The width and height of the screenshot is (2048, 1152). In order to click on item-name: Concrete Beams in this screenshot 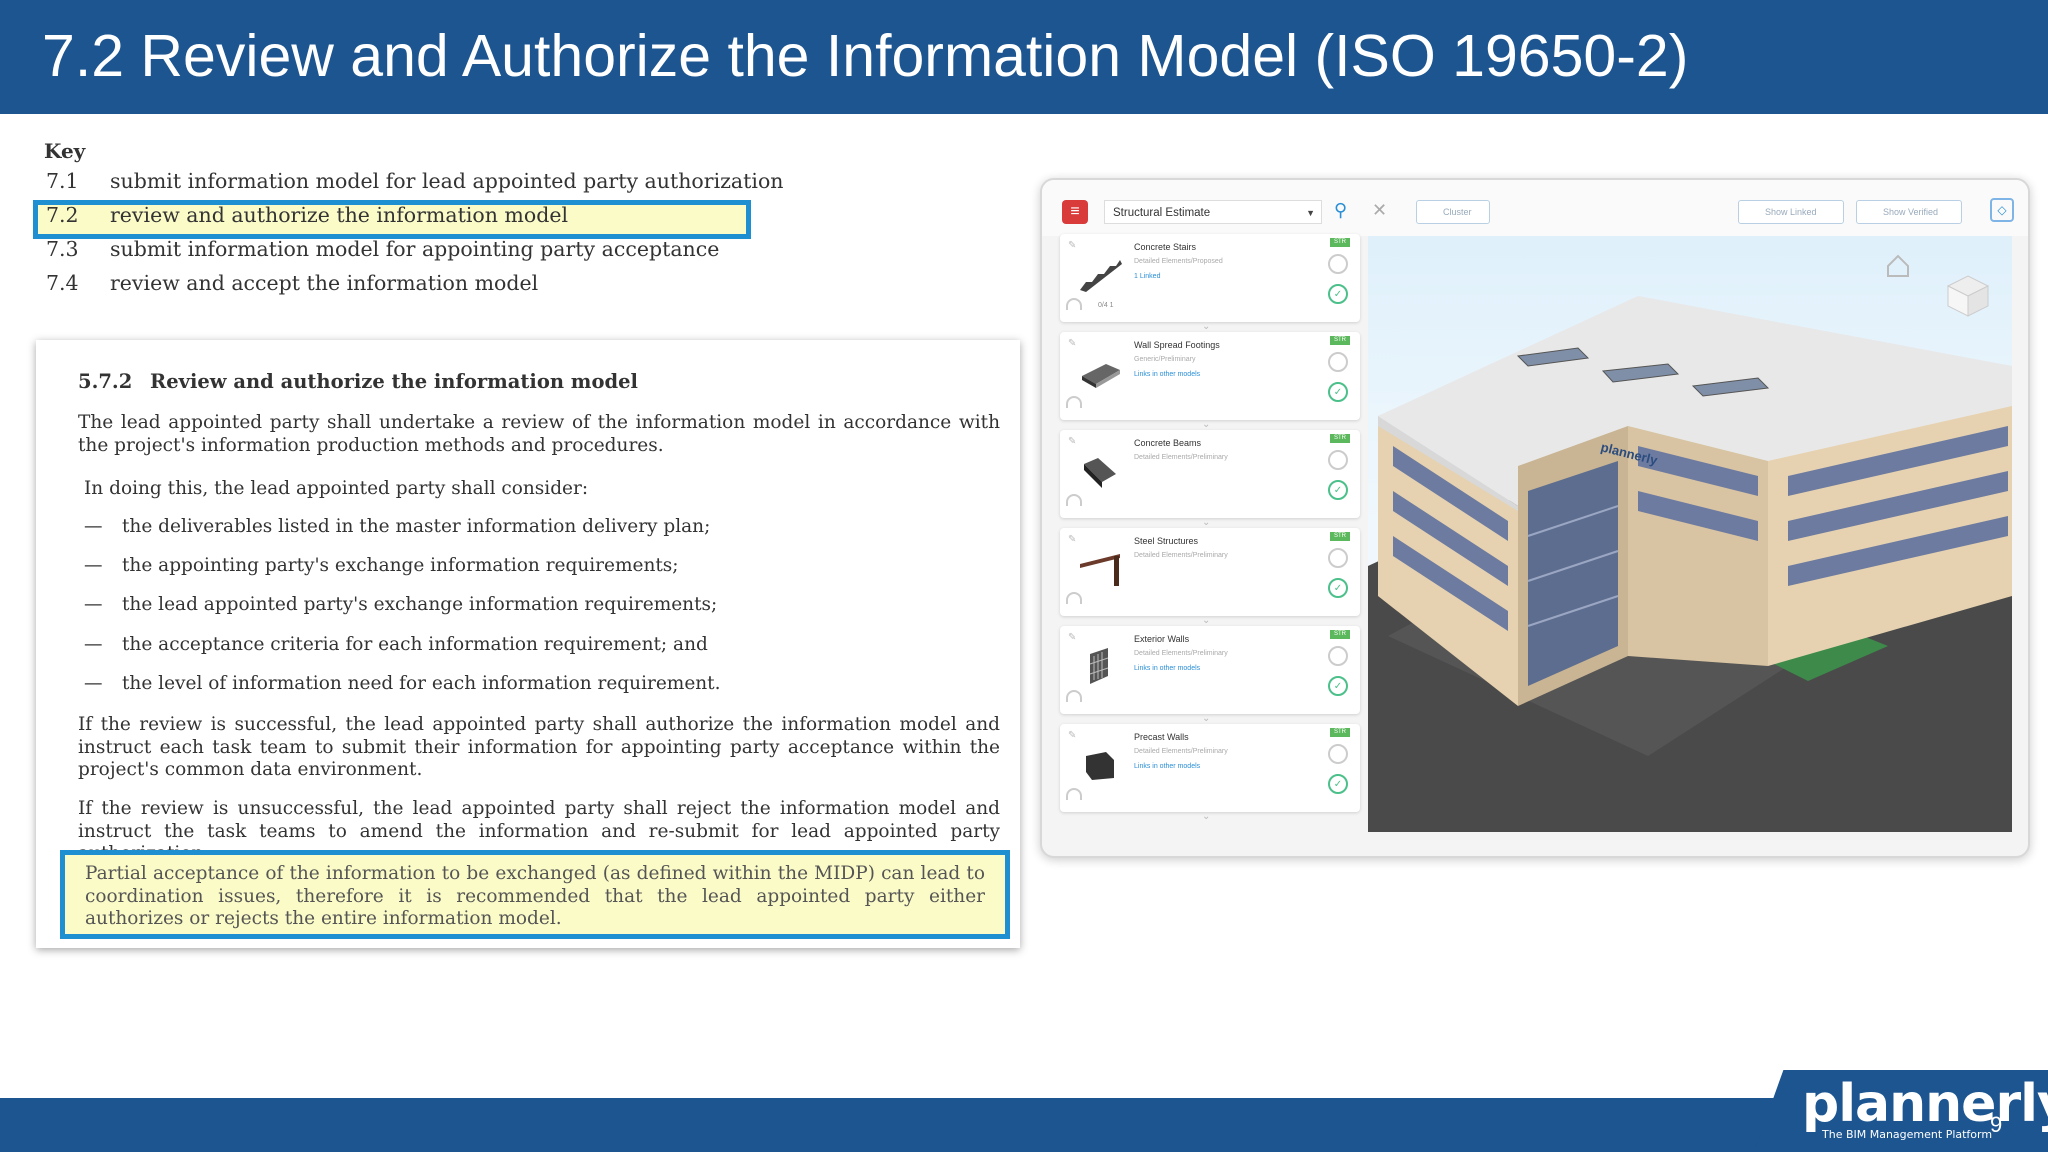, I will do `click(1168, 443)`.